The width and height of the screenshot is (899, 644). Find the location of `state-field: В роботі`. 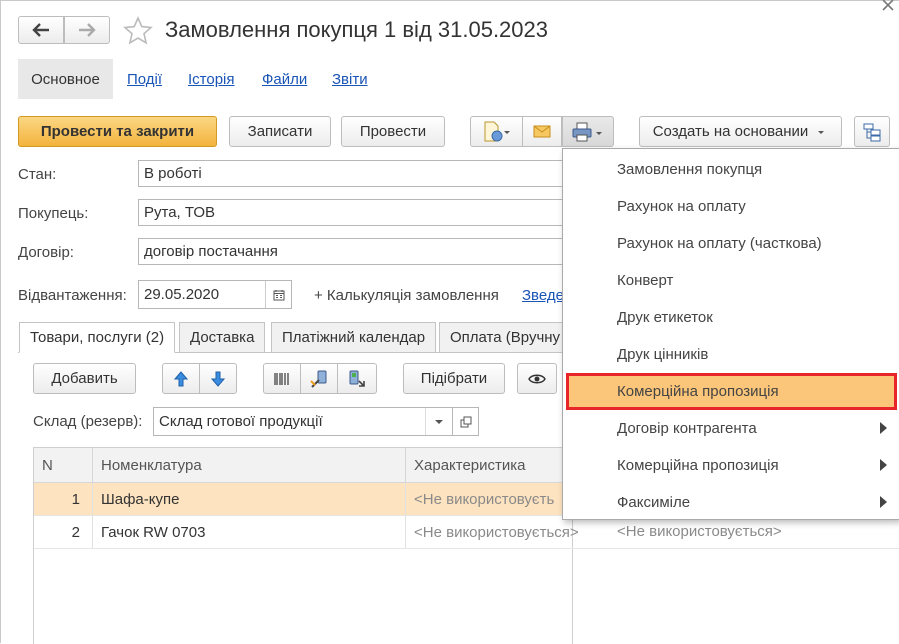

state-field: В роботі is located at coordinates (353, 173).